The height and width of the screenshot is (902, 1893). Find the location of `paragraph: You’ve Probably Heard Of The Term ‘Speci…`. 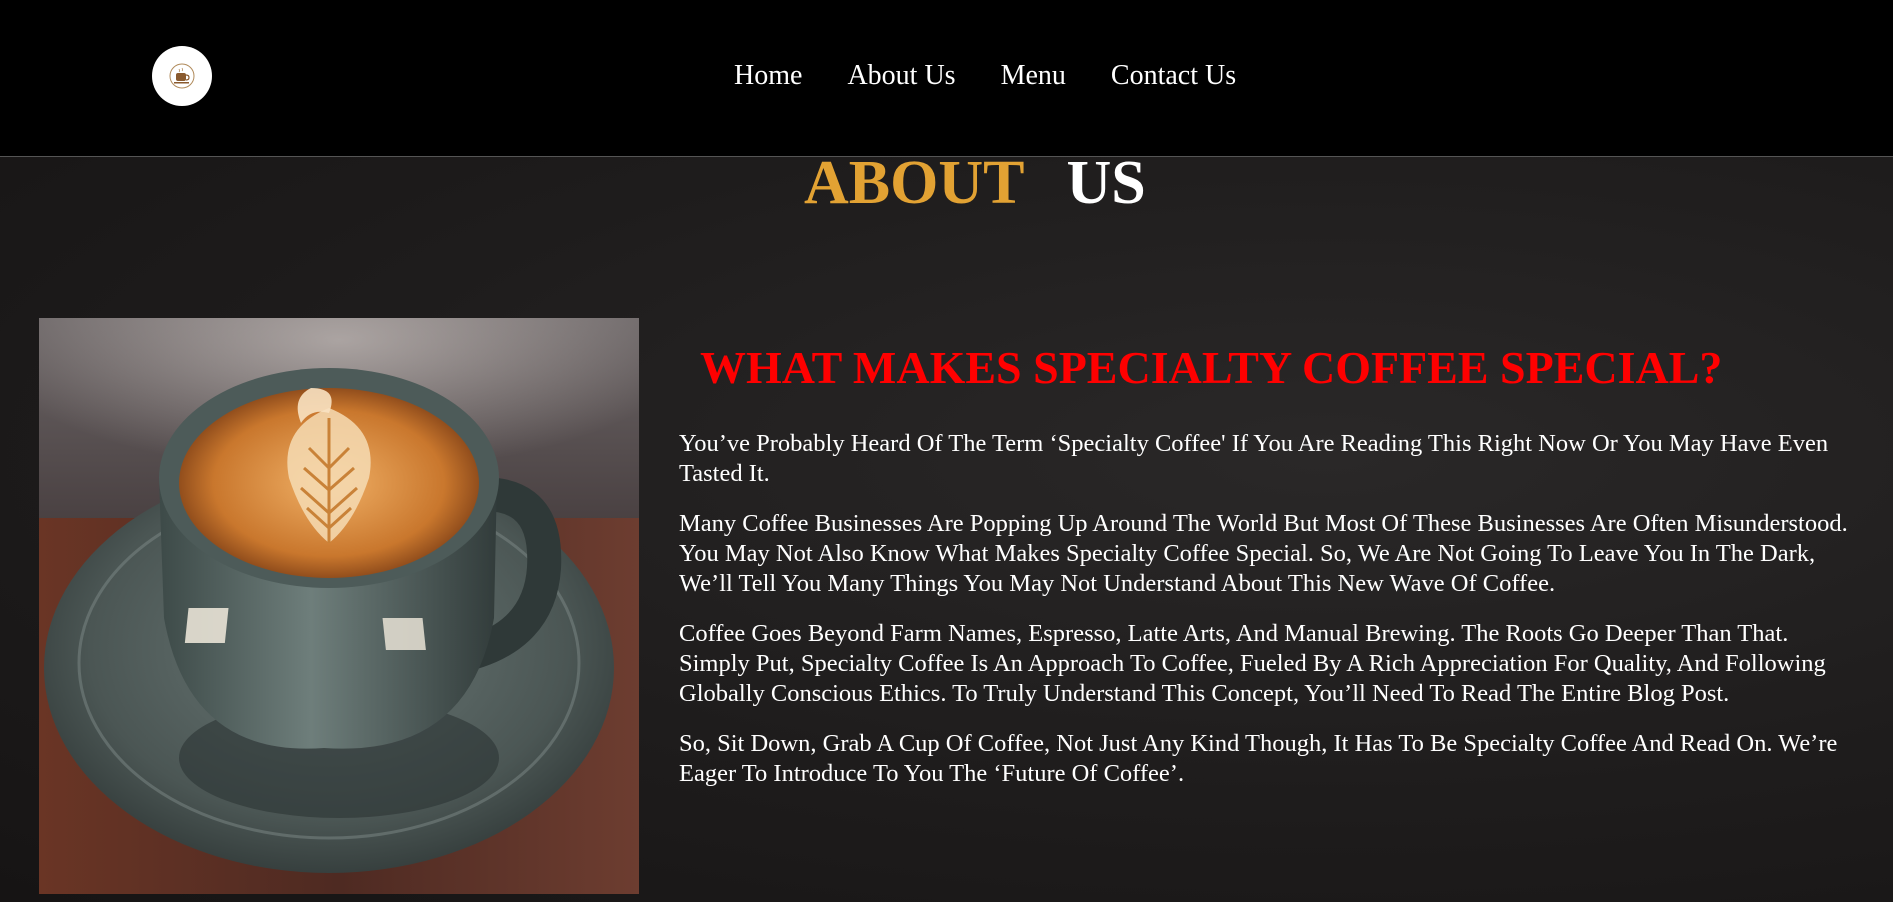

paragraph: You’ve Probably Heard Of The Term ‘Speci… is located at coordinates (1254, 458).